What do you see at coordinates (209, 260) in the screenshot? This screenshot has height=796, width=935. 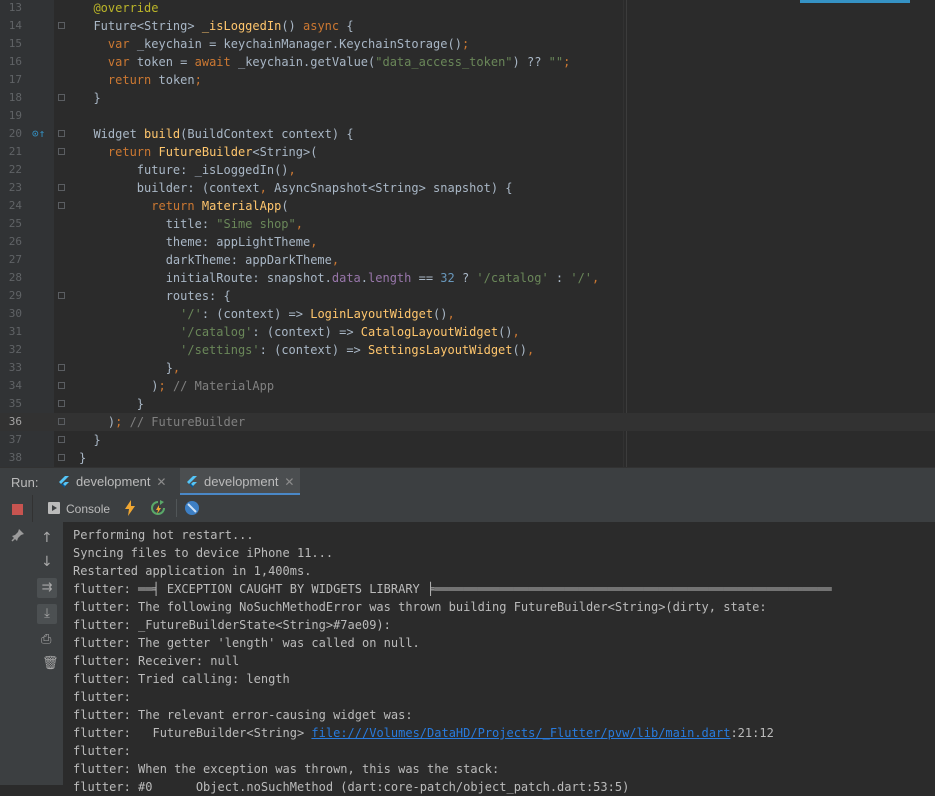 I see `code-text: darkTheme: appDarkTheme,` at bounding box center [209, 260].